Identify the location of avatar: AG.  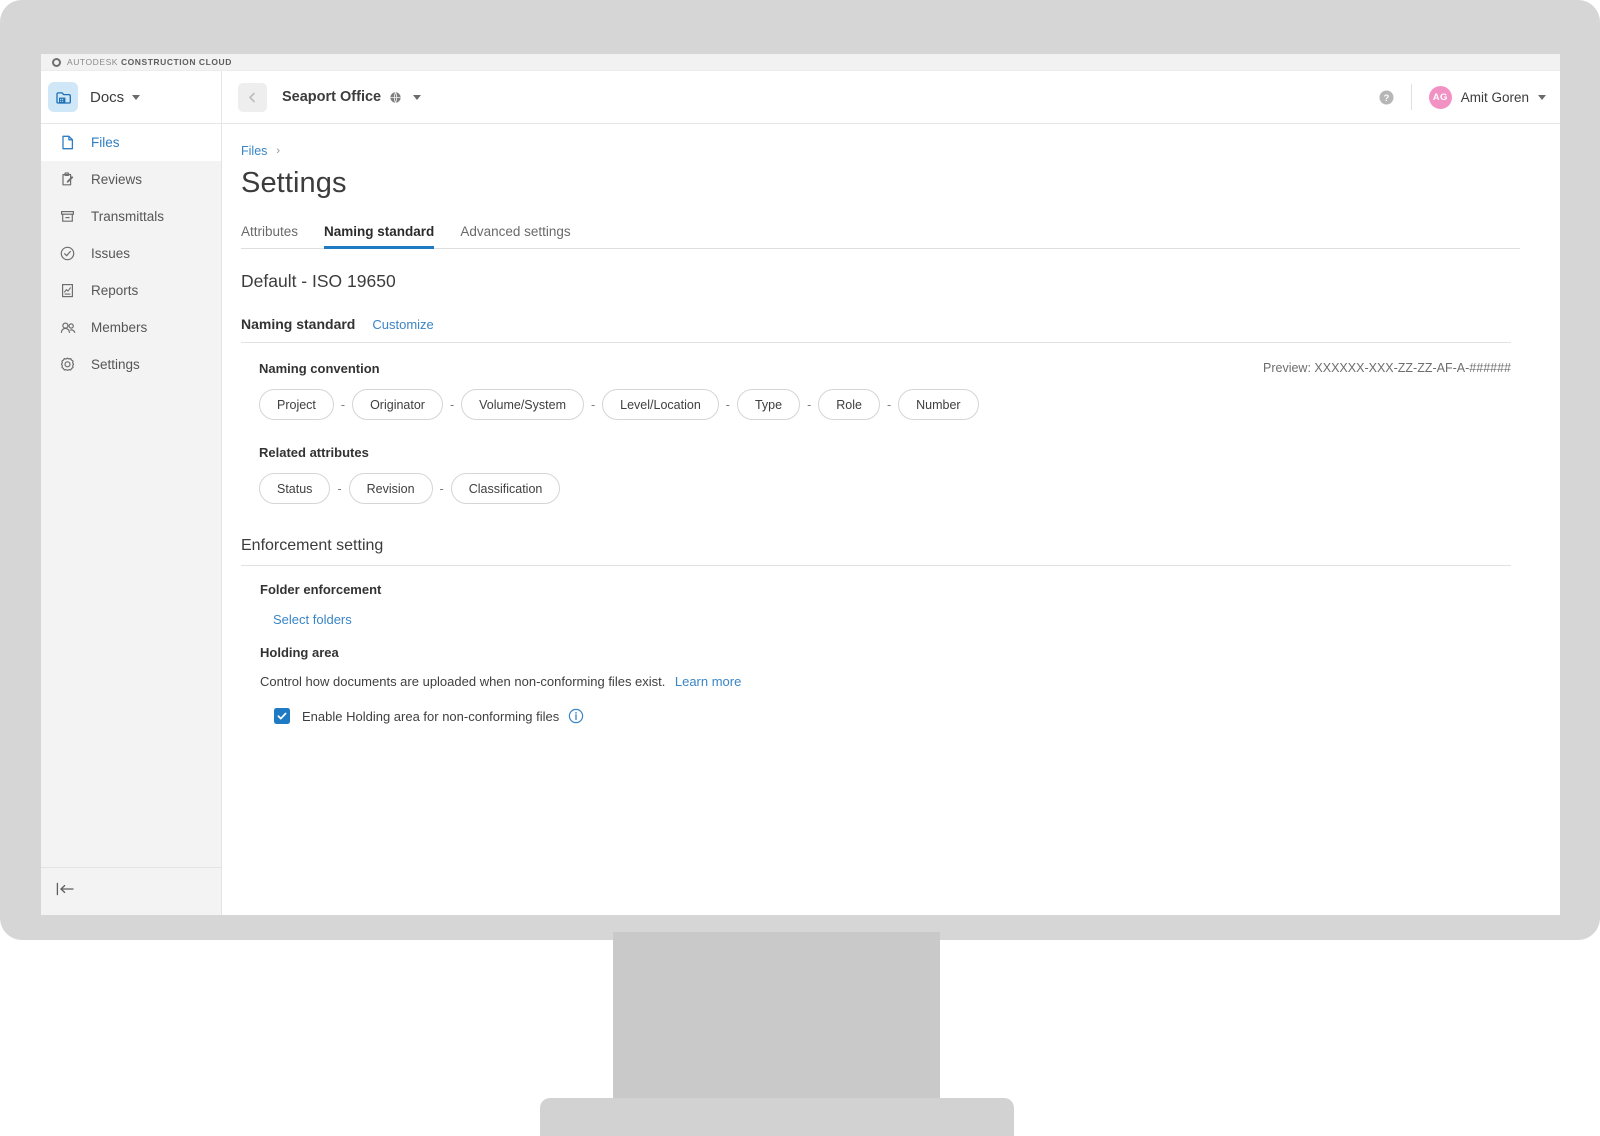
(1440, 97).